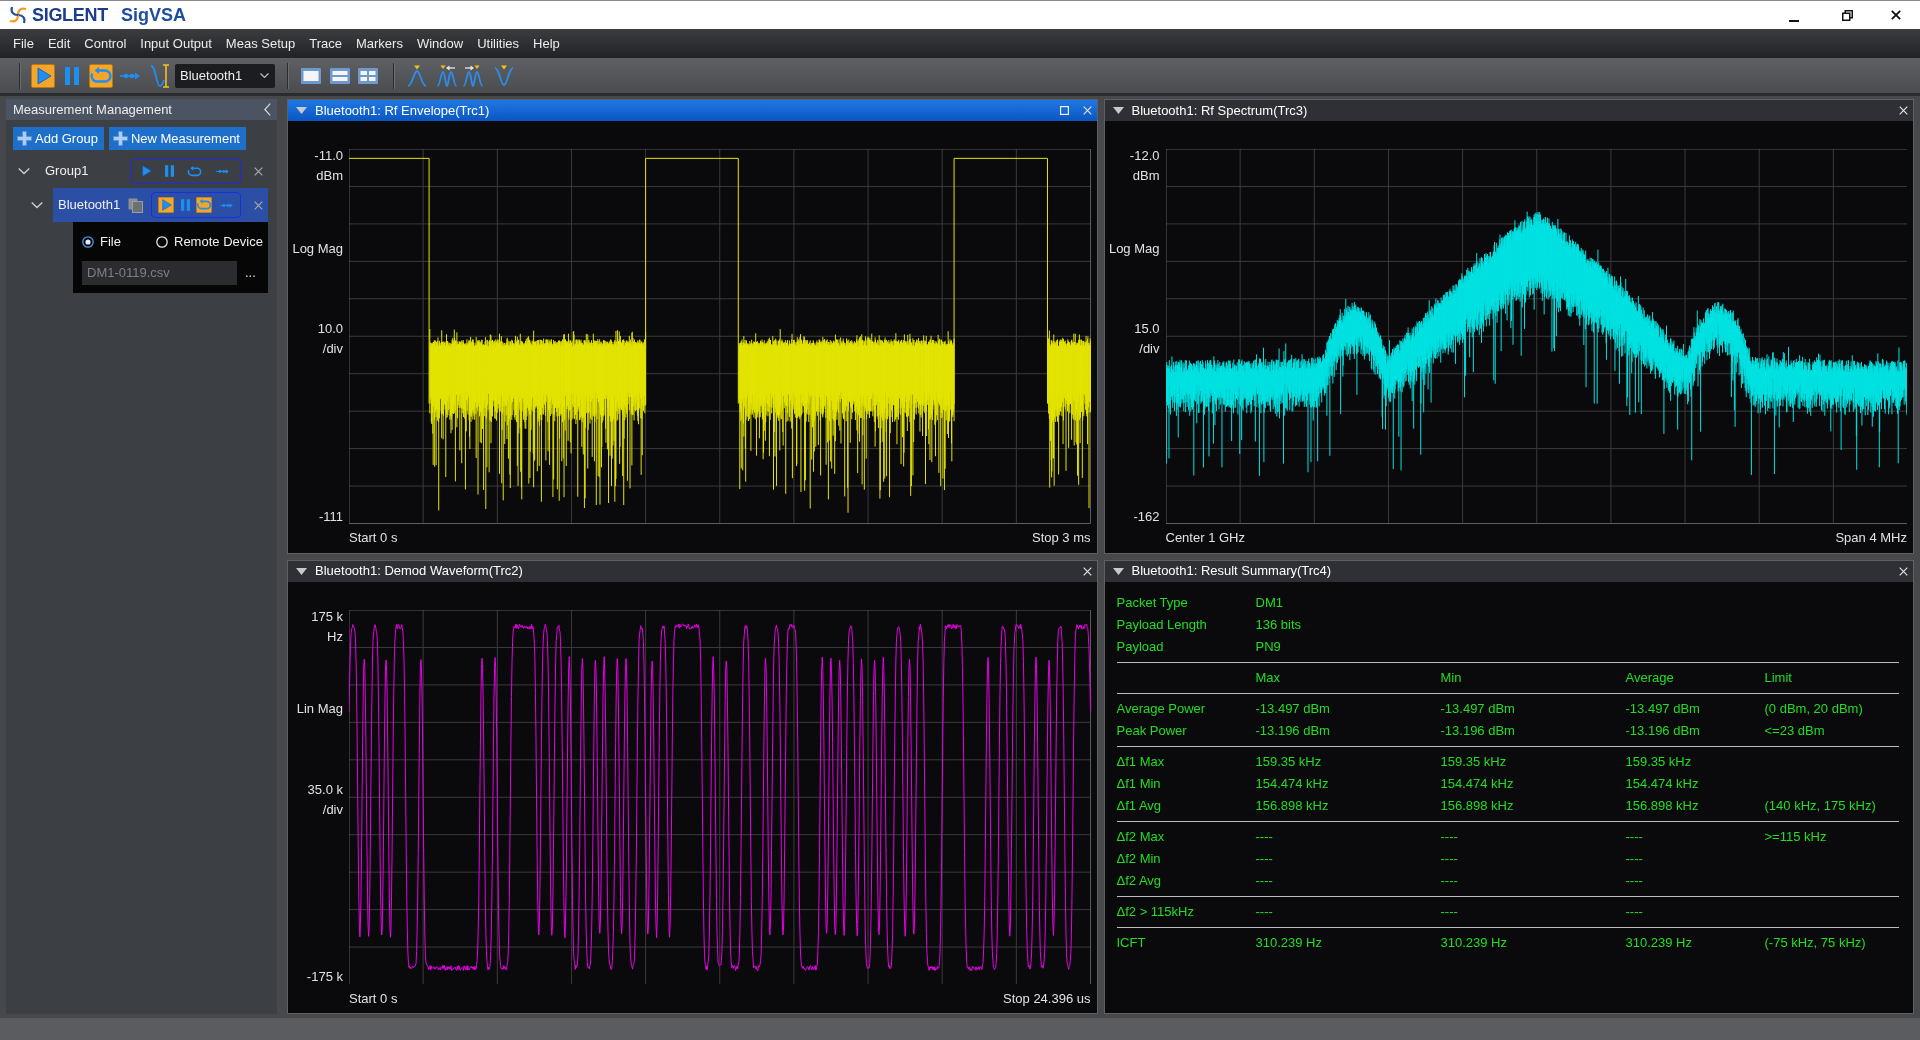  I want to click on column-header: Min, so click(1451, 677).